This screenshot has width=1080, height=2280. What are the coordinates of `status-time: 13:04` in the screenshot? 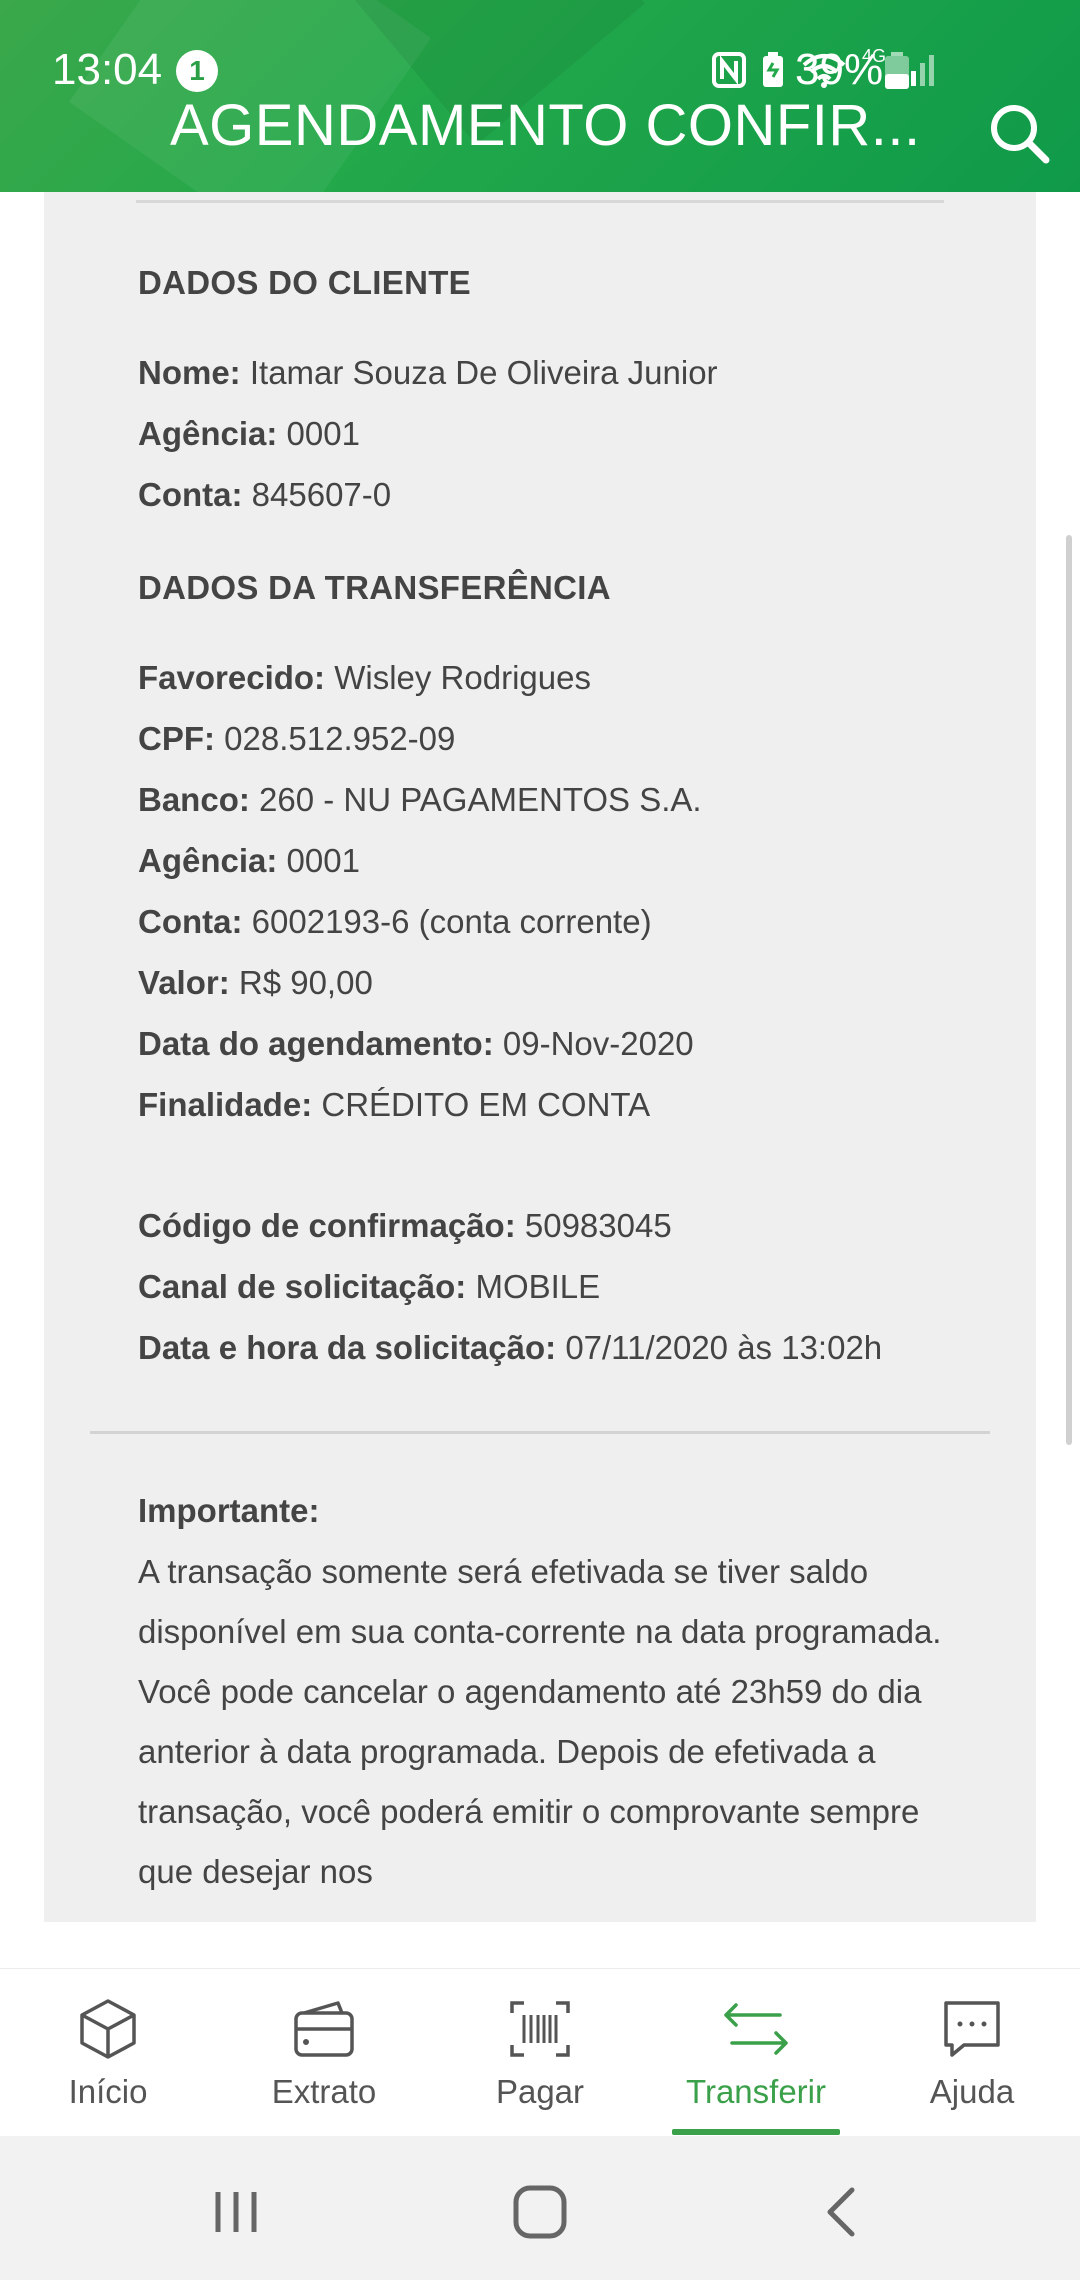 It's located at (107, 69).